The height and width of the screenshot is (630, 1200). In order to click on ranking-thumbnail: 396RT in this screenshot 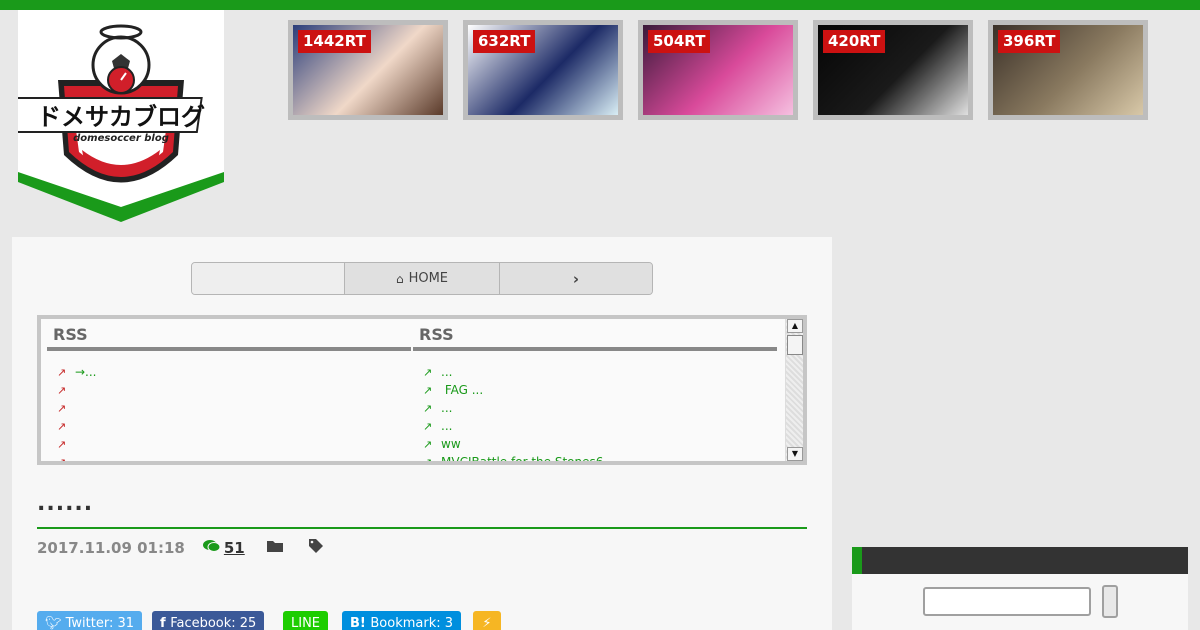, I will do `click(1068, 70)`.